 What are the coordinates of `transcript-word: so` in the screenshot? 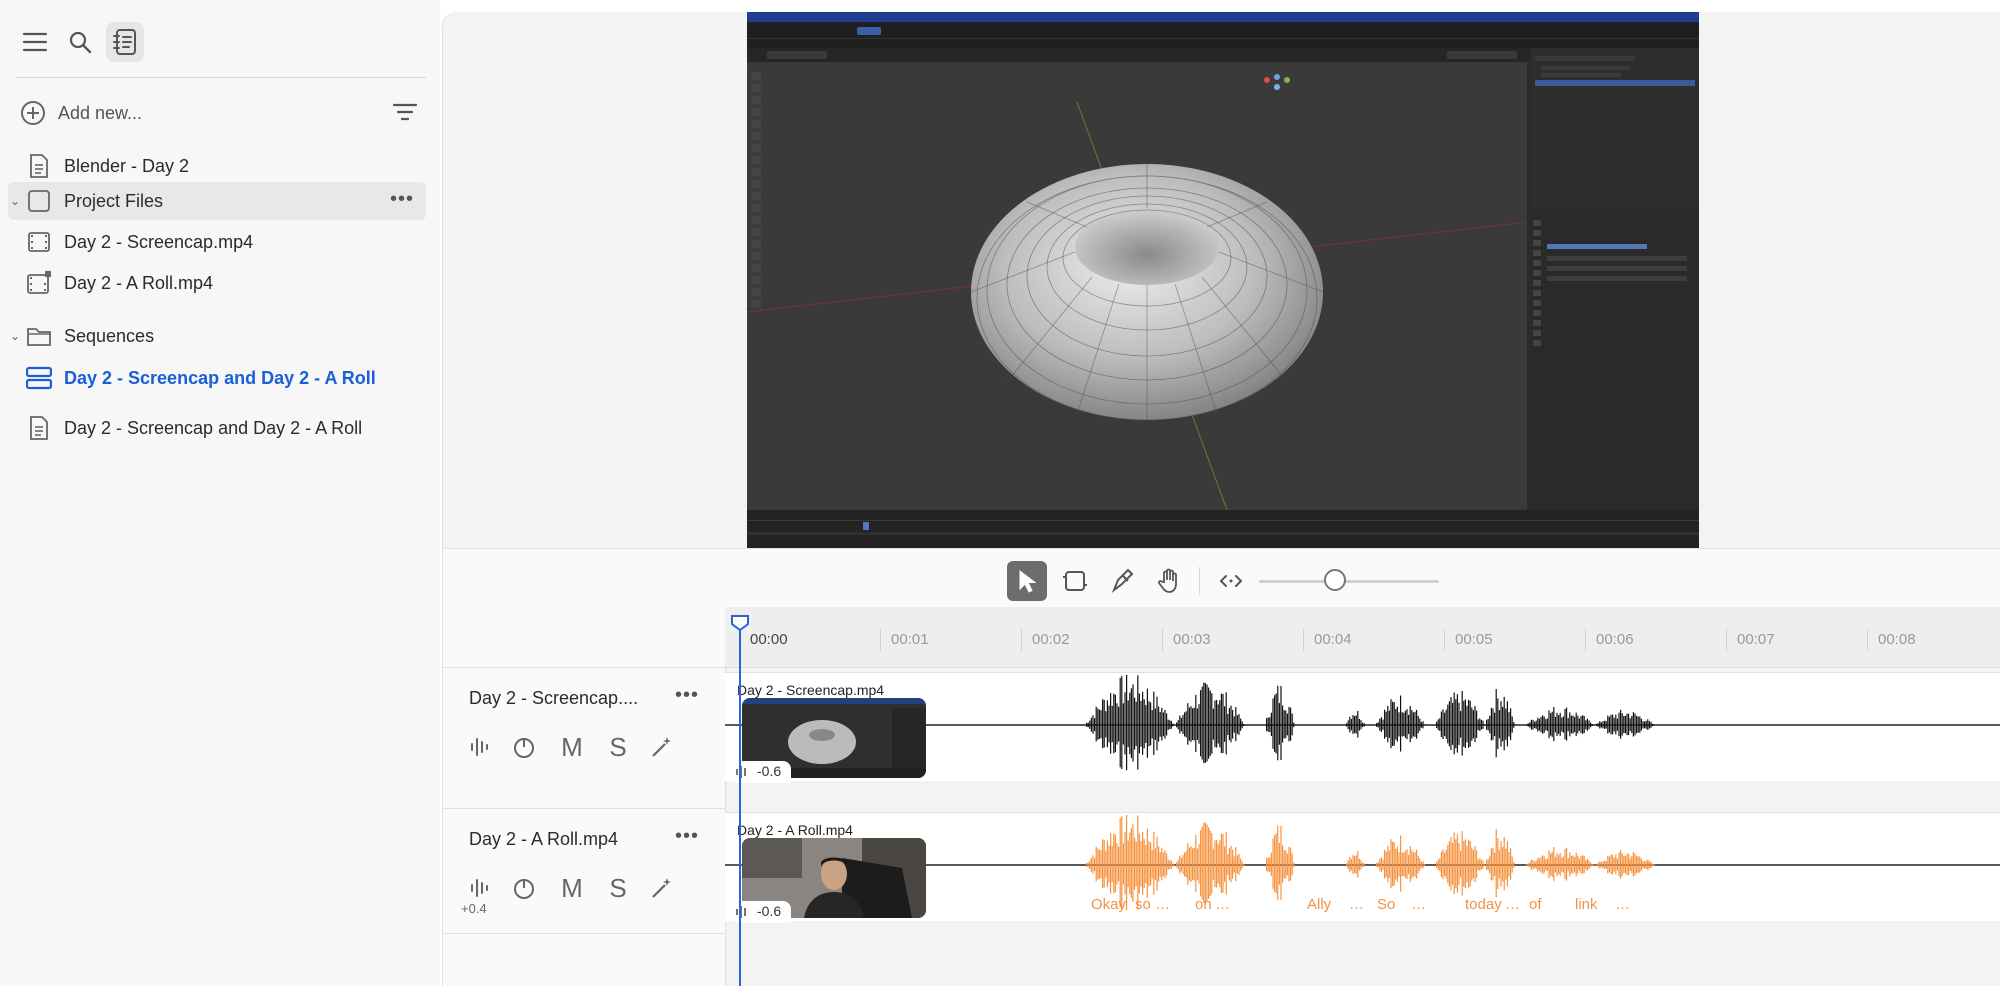 It's located at (1143, 904).